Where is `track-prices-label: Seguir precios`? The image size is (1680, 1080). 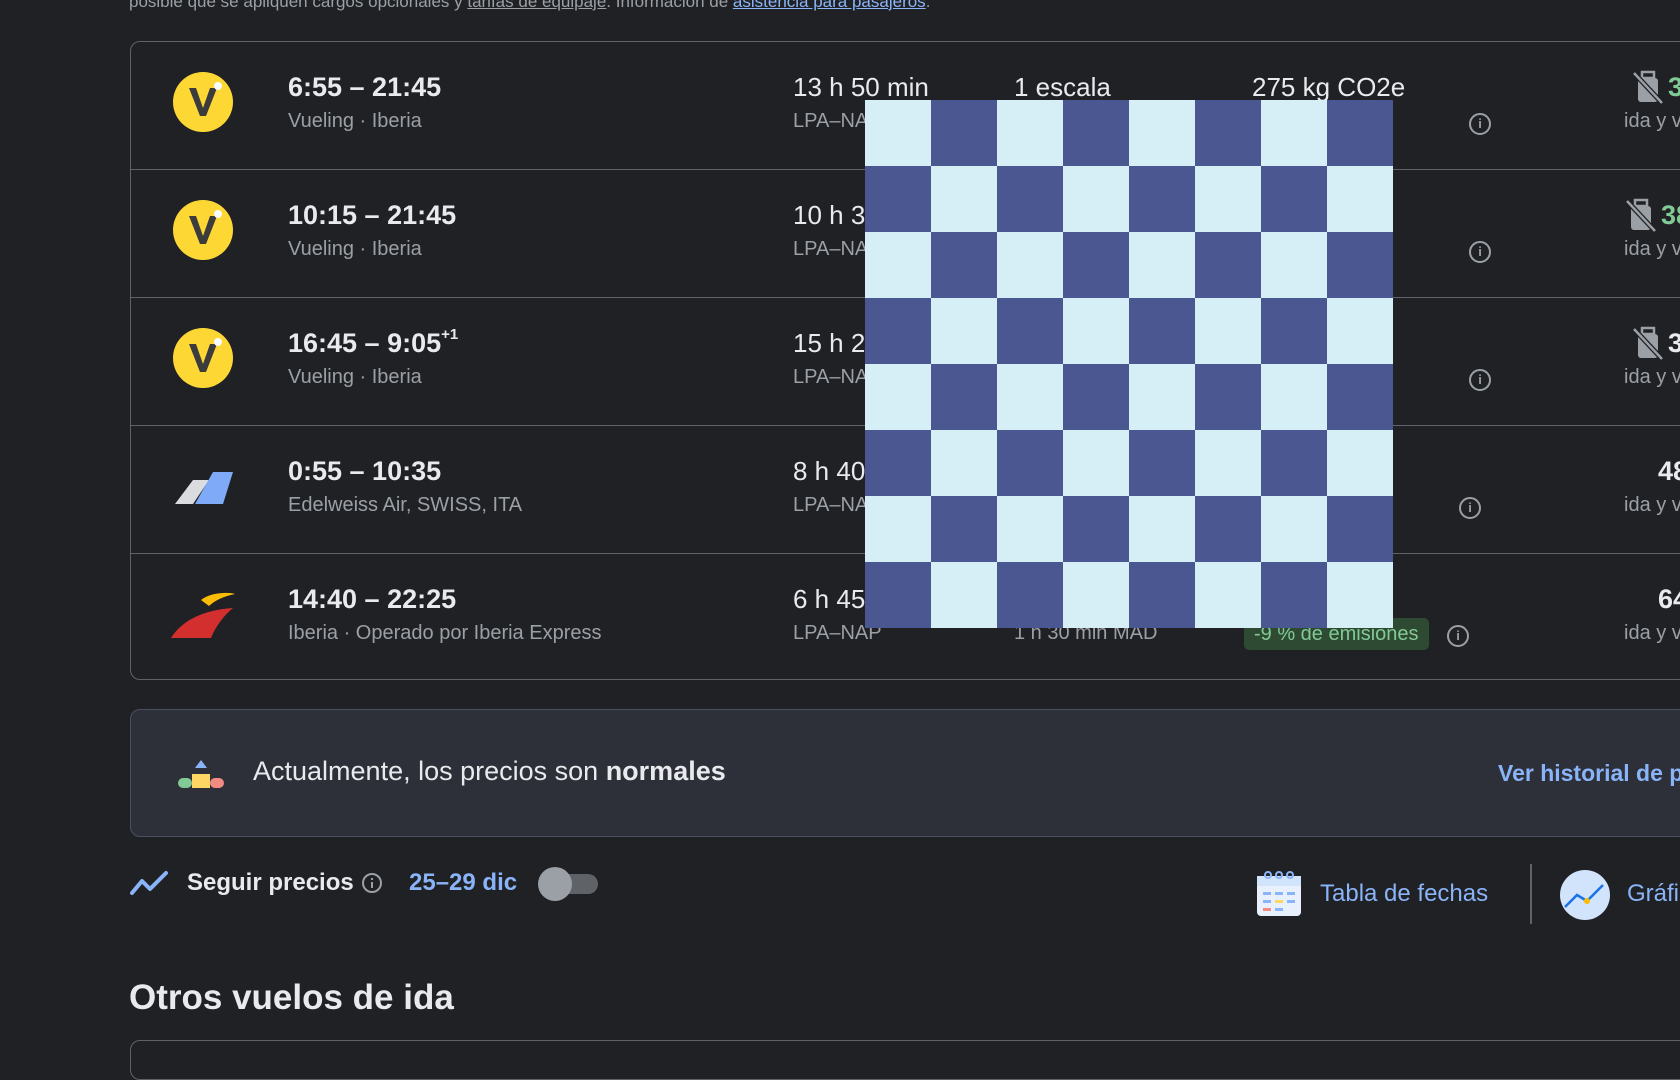 track-prices-label: Seguir precios is located at coordinates (270, 882).